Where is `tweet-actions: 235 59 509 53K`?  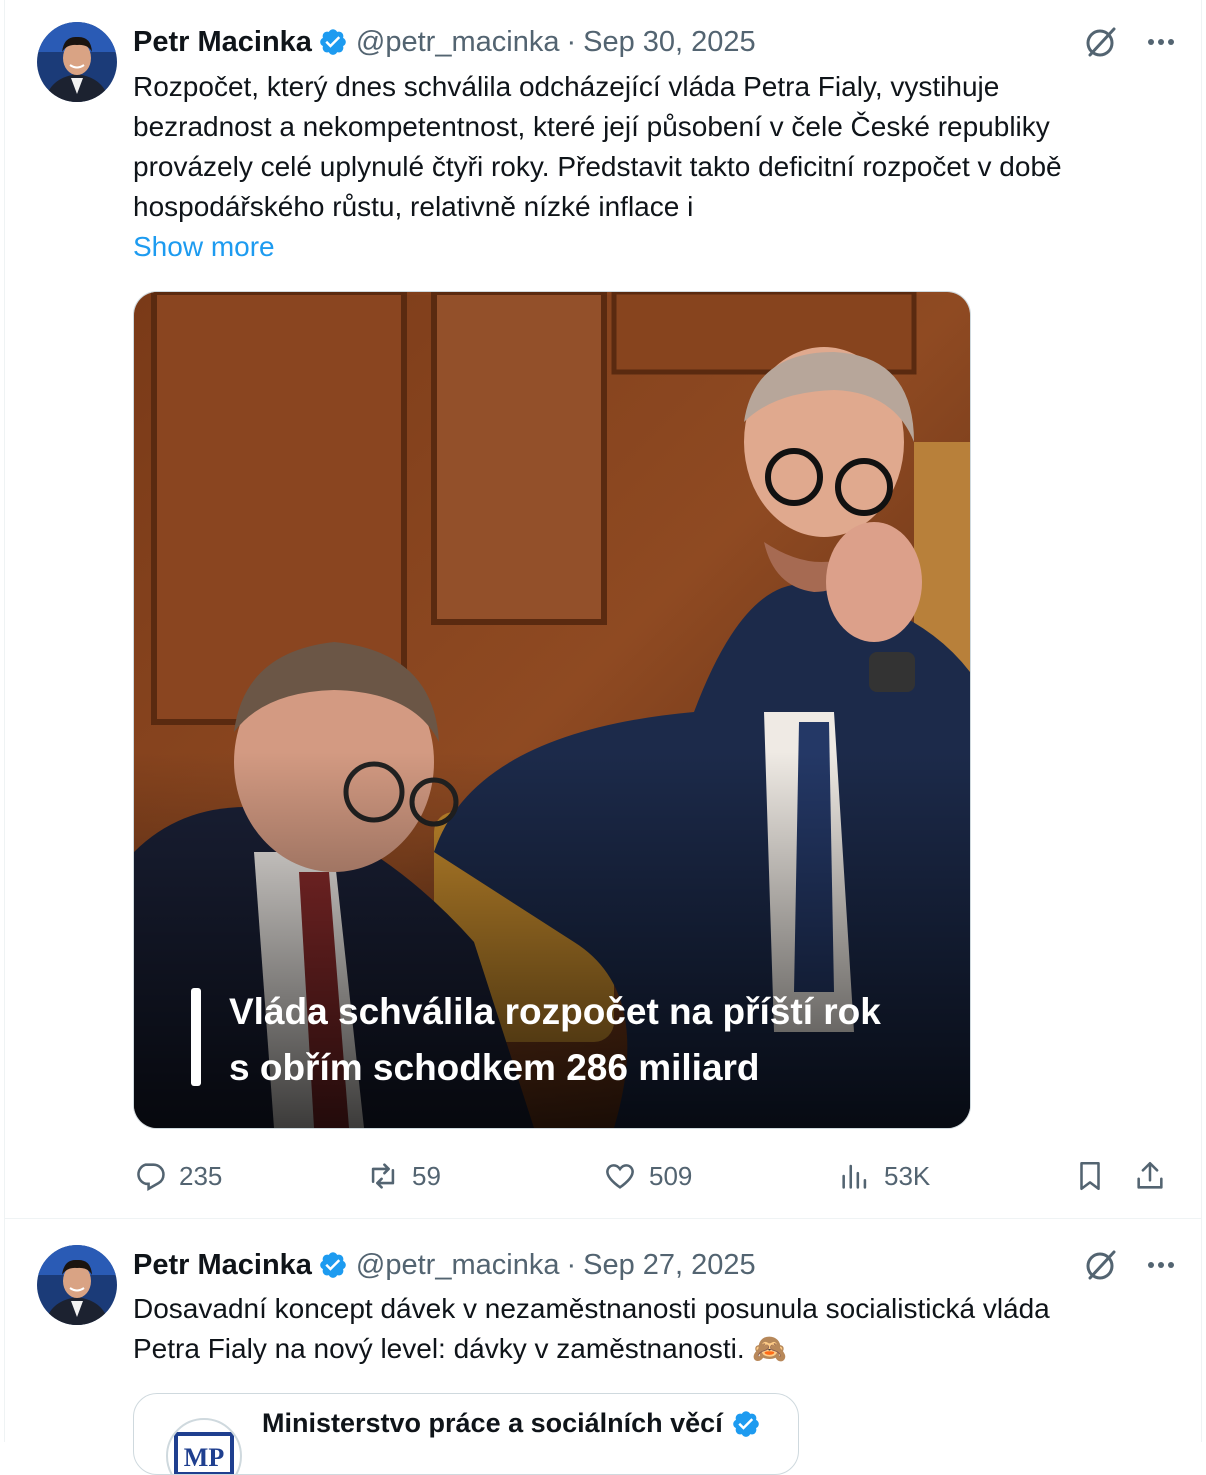
tweet-actions: 235 59 509 53K is located at coordinates (653, 1176).